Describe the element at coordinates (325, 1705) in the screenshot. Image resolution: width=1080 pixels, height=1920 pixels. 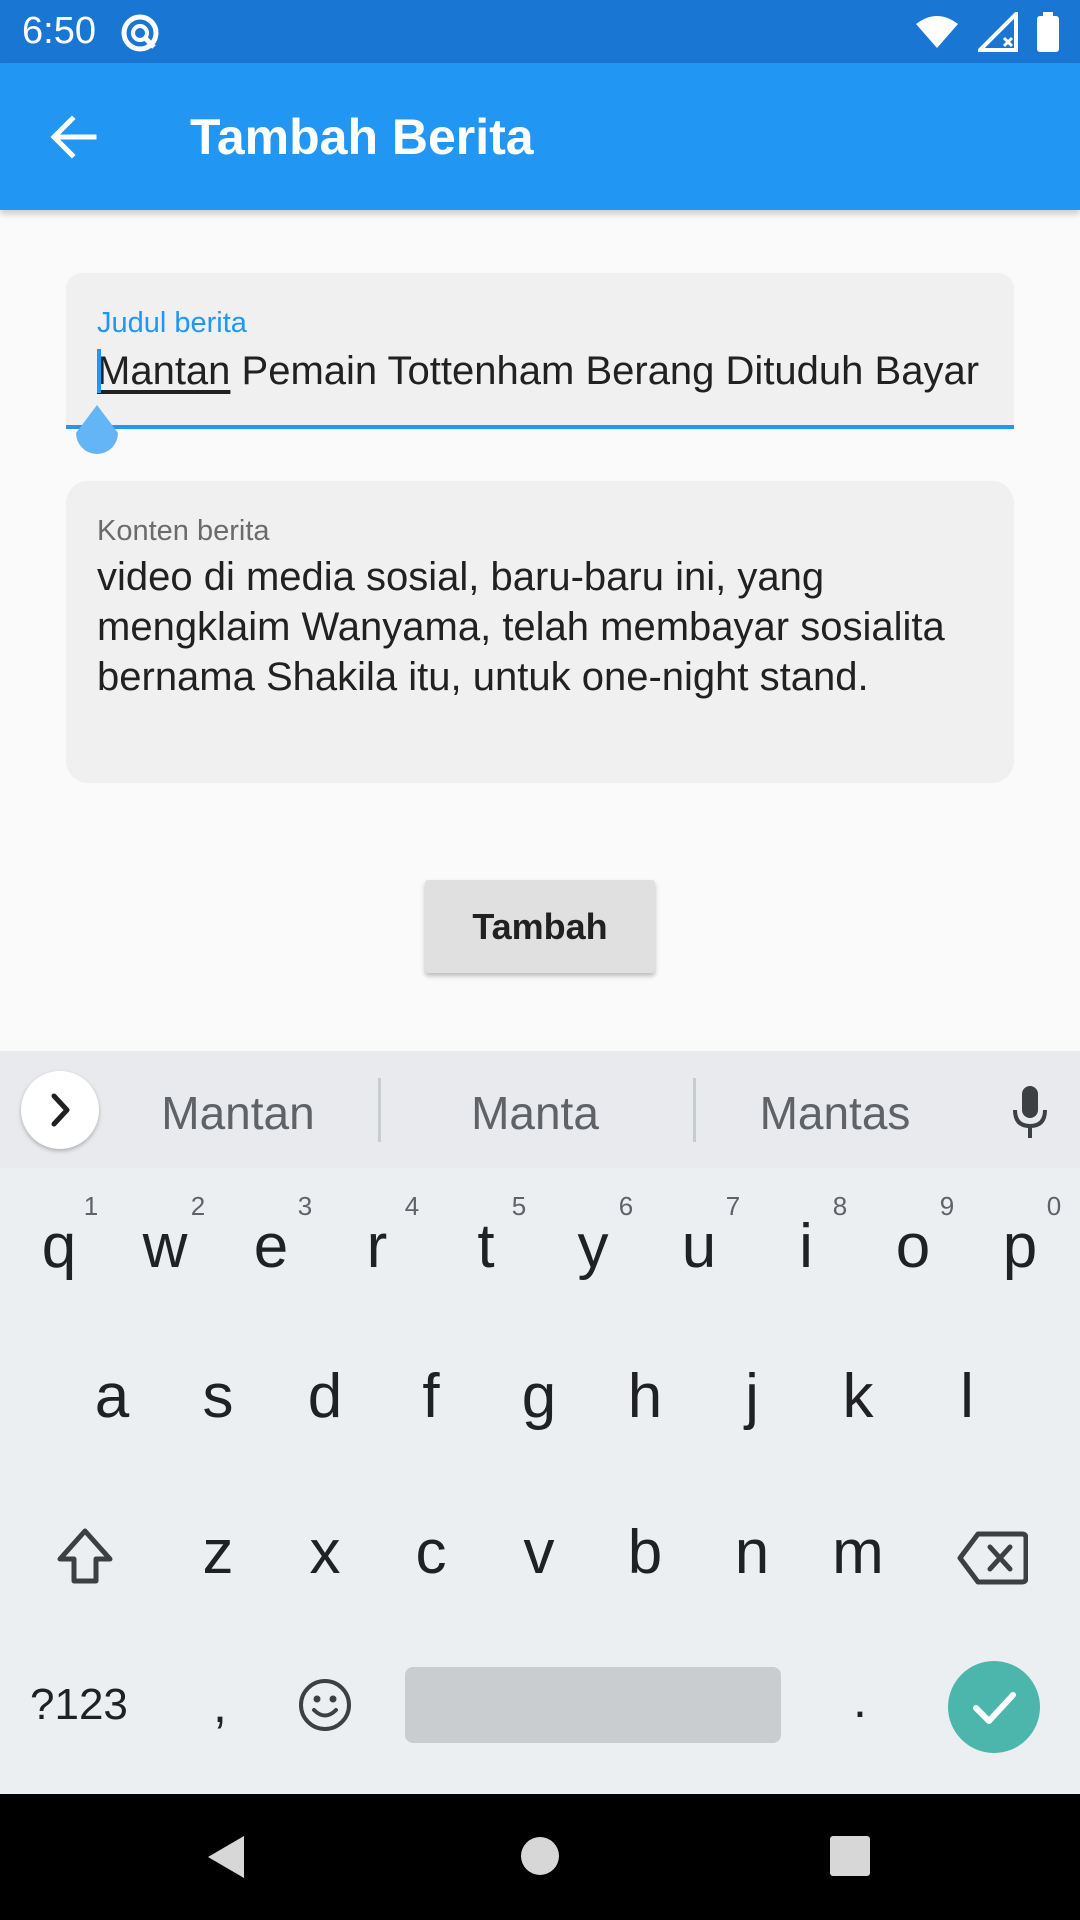
I see `emoji-icon` at that location.